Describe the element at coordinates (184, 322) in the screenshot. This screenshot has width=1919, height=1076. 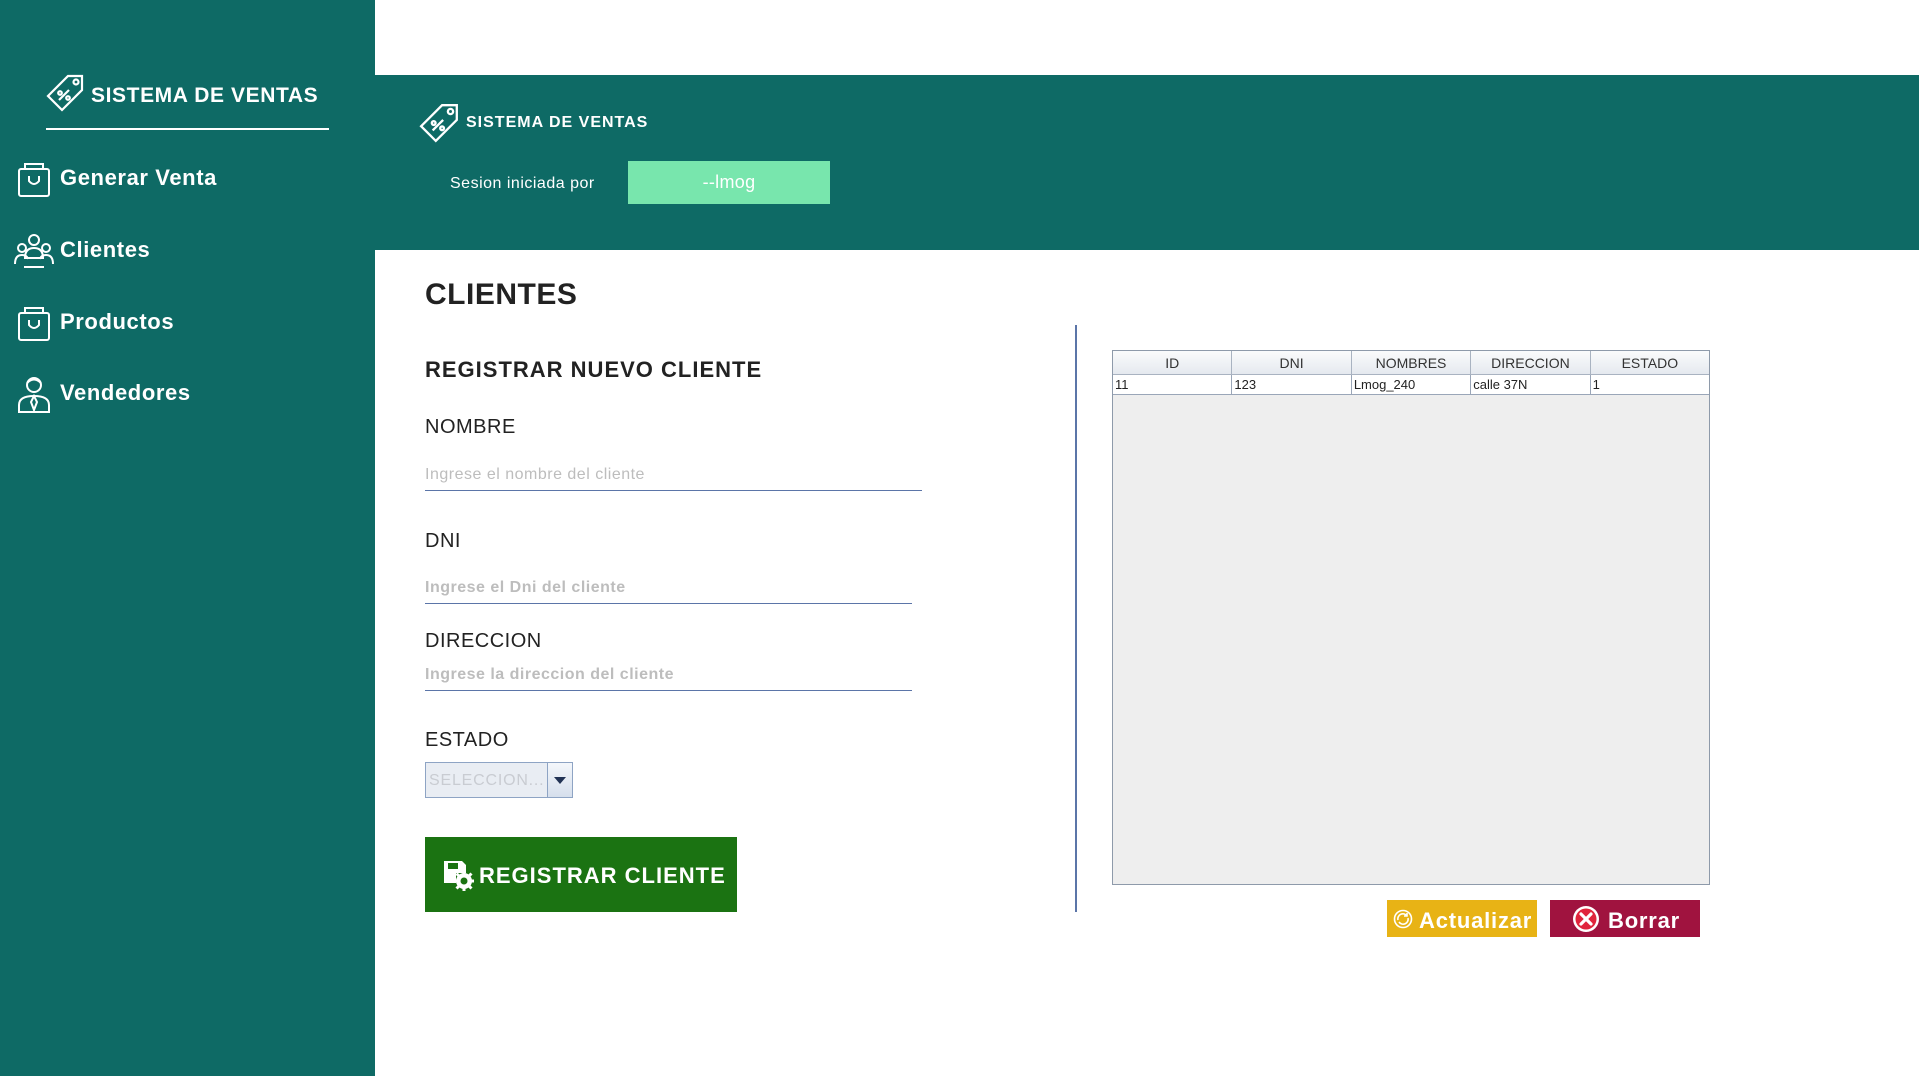
I see `sidebar-item-productos: Productos` at that location.